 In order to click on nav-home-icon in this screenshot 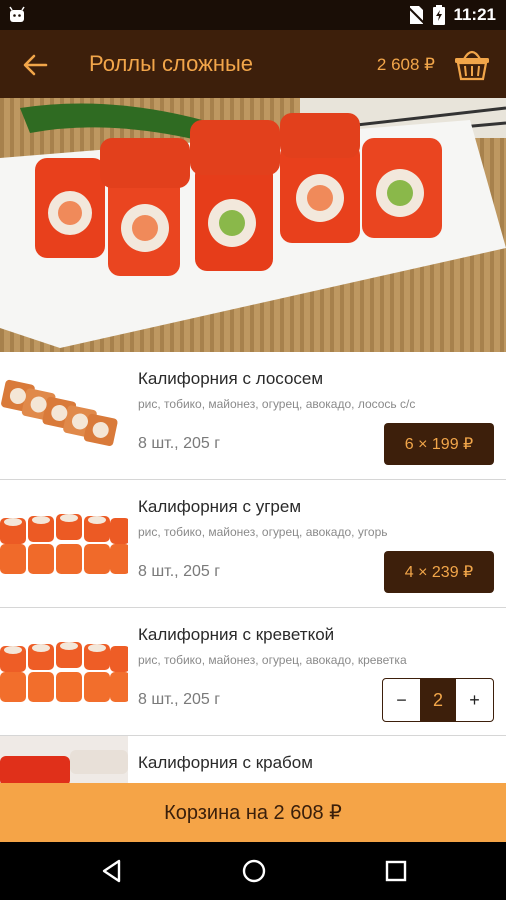, I will do `click(254, 871)`.